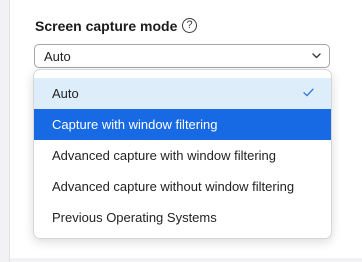  Describe the element at coordinates (189, 25) in the screenshot. I see `question-circle-icon: ?` at that location.